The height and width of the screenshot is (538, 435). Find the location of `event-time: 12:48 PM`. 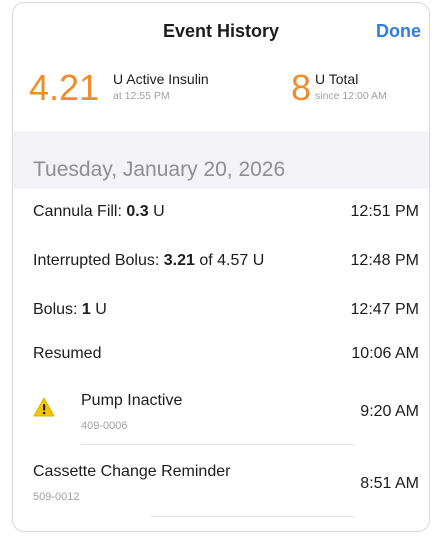

event-time: 12:48 PM is located at coordinates (384, 260).